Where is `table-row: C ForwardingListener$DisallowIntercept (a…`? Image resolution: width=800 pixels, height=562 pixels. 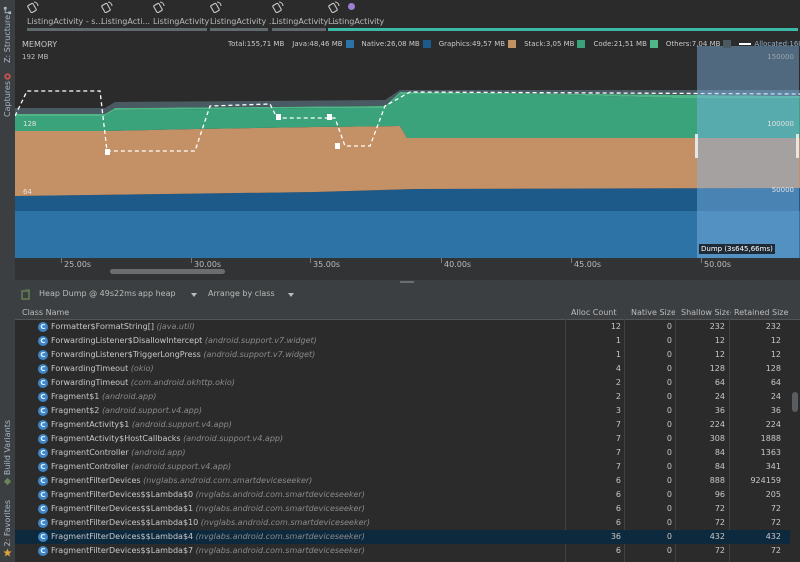 table-row: C ForwardingListener$DisallowIntercept (a… is located at coordinates (402, 341).